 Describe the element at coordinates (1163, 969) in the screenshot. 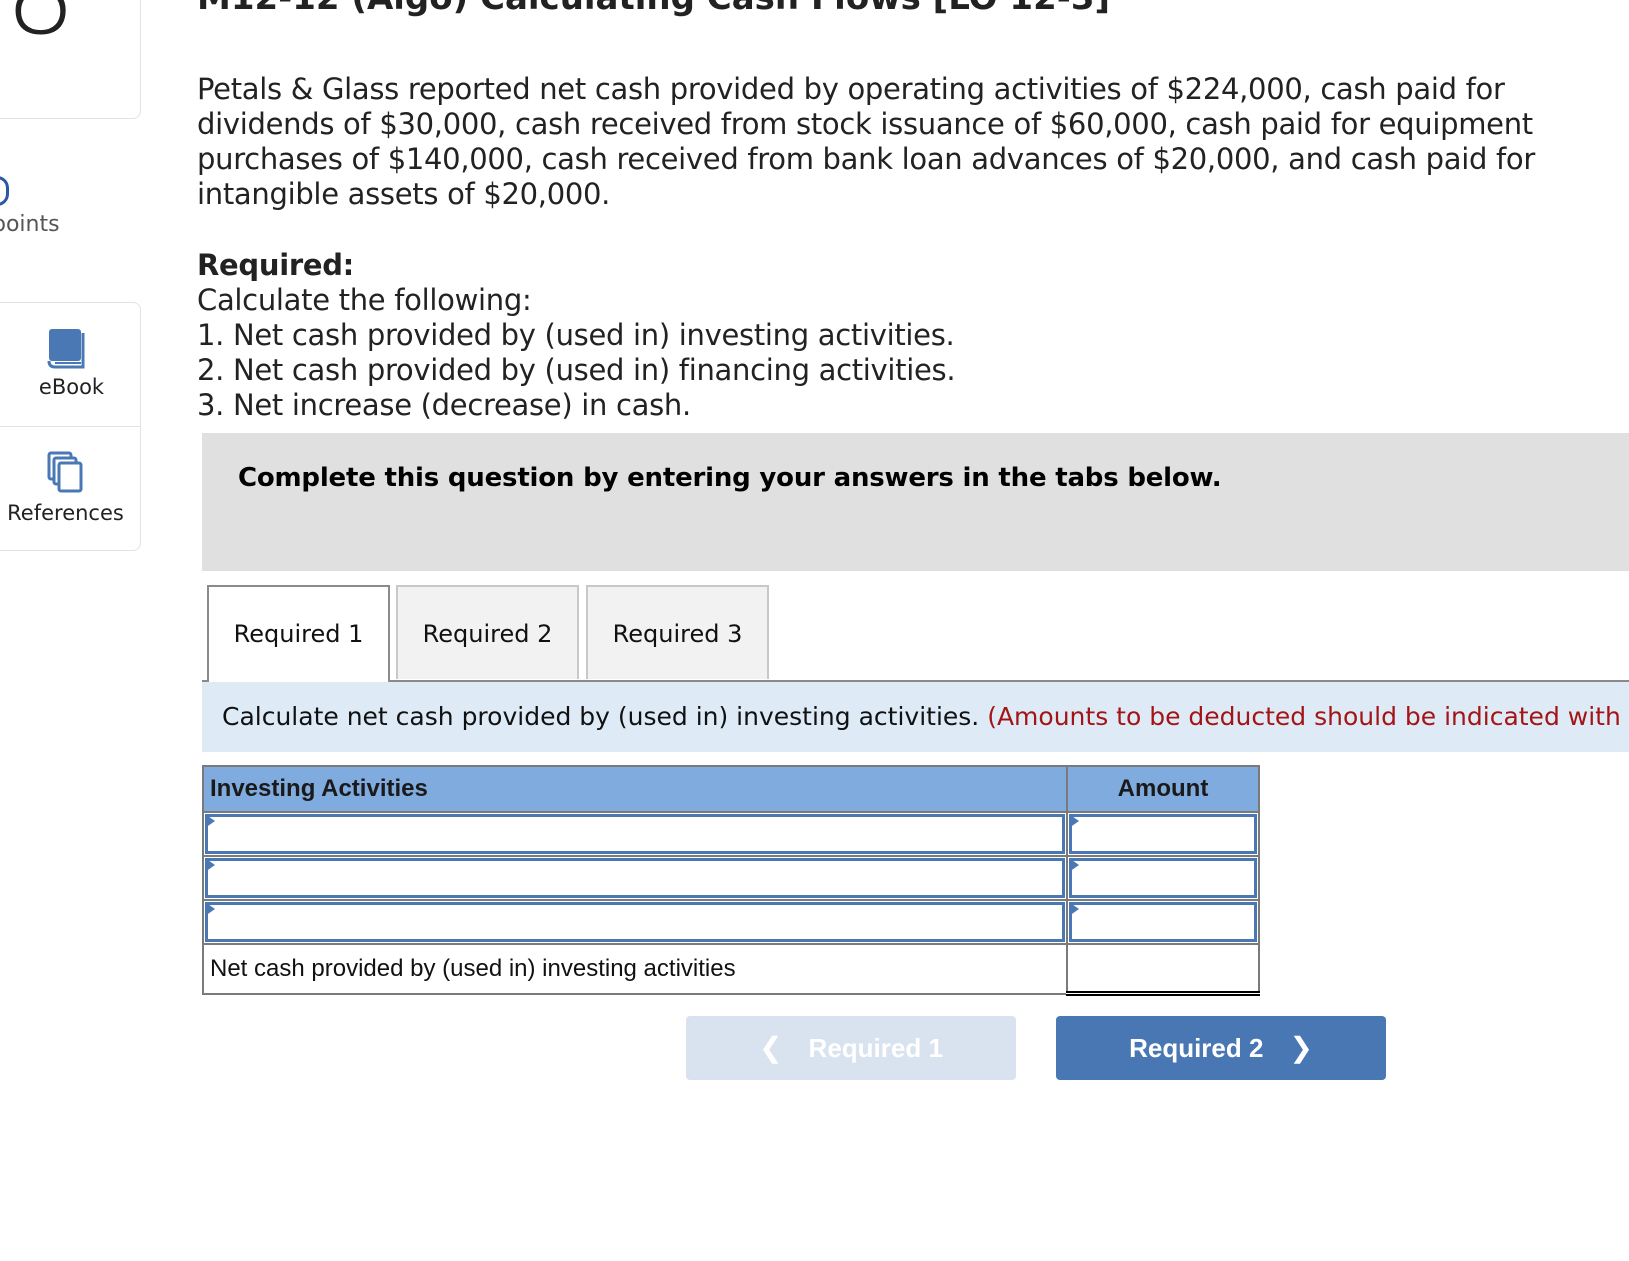

I see `total-amount` at that location.